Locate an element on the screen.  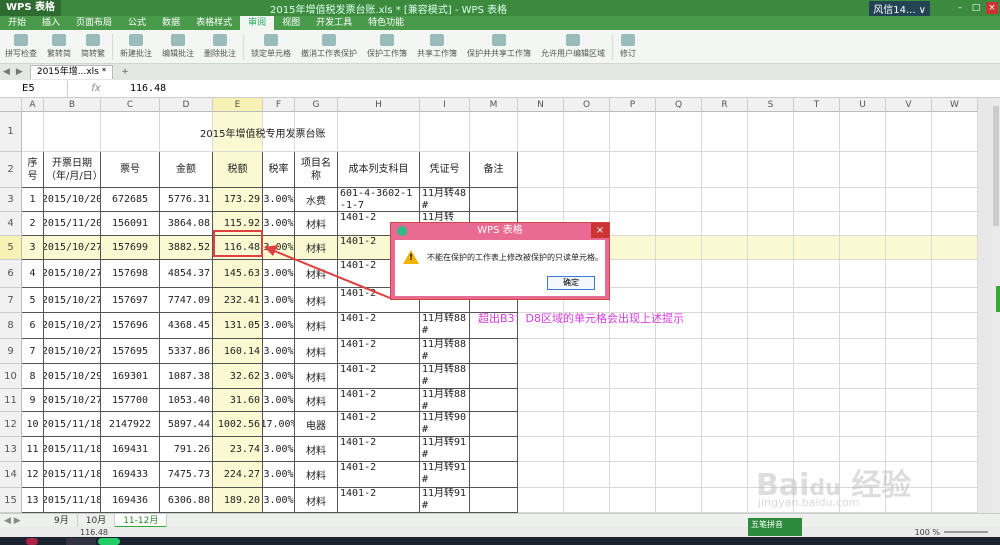
table-row-cell: 157699 is located at coordinates (130, 248).